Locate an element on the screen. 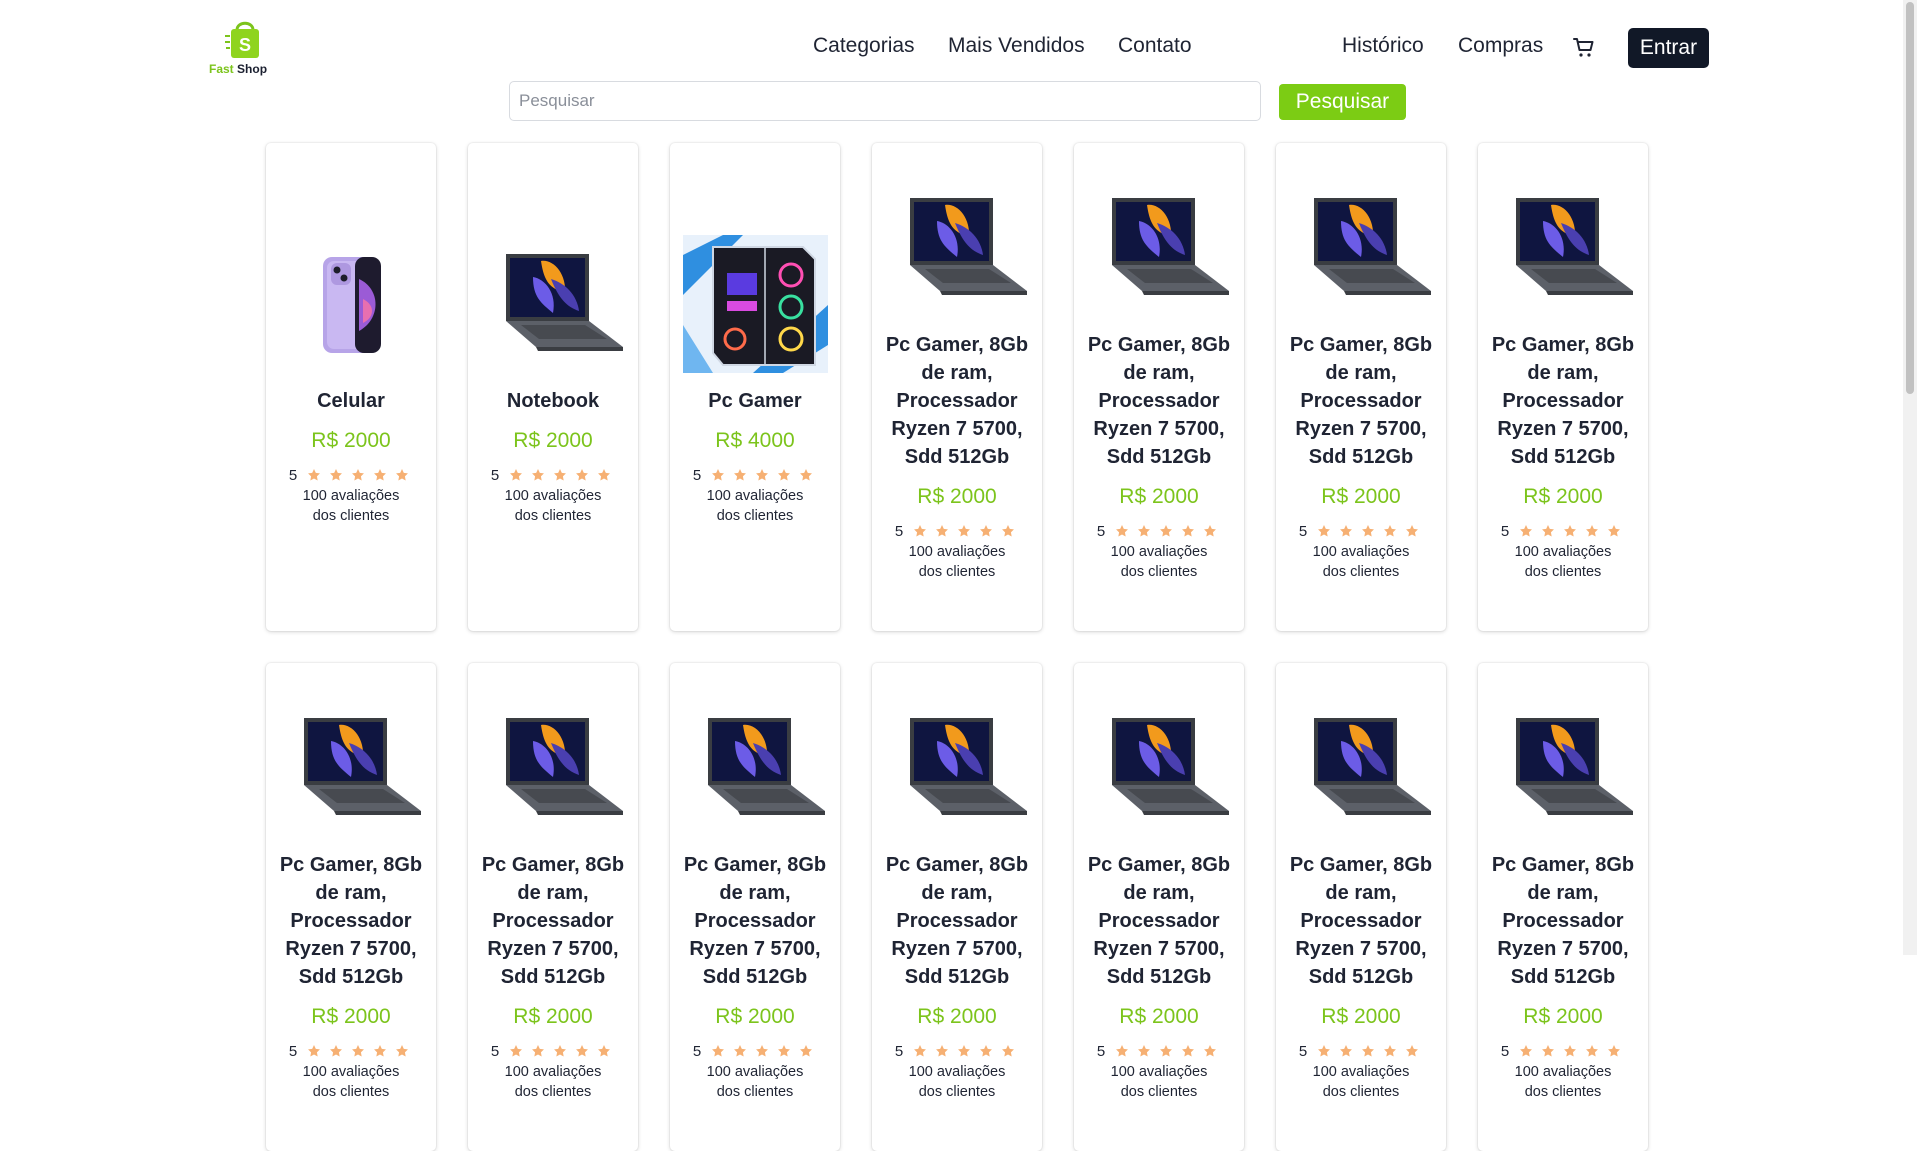  logo: S Fast Shop is located at coordinates (244, 46).